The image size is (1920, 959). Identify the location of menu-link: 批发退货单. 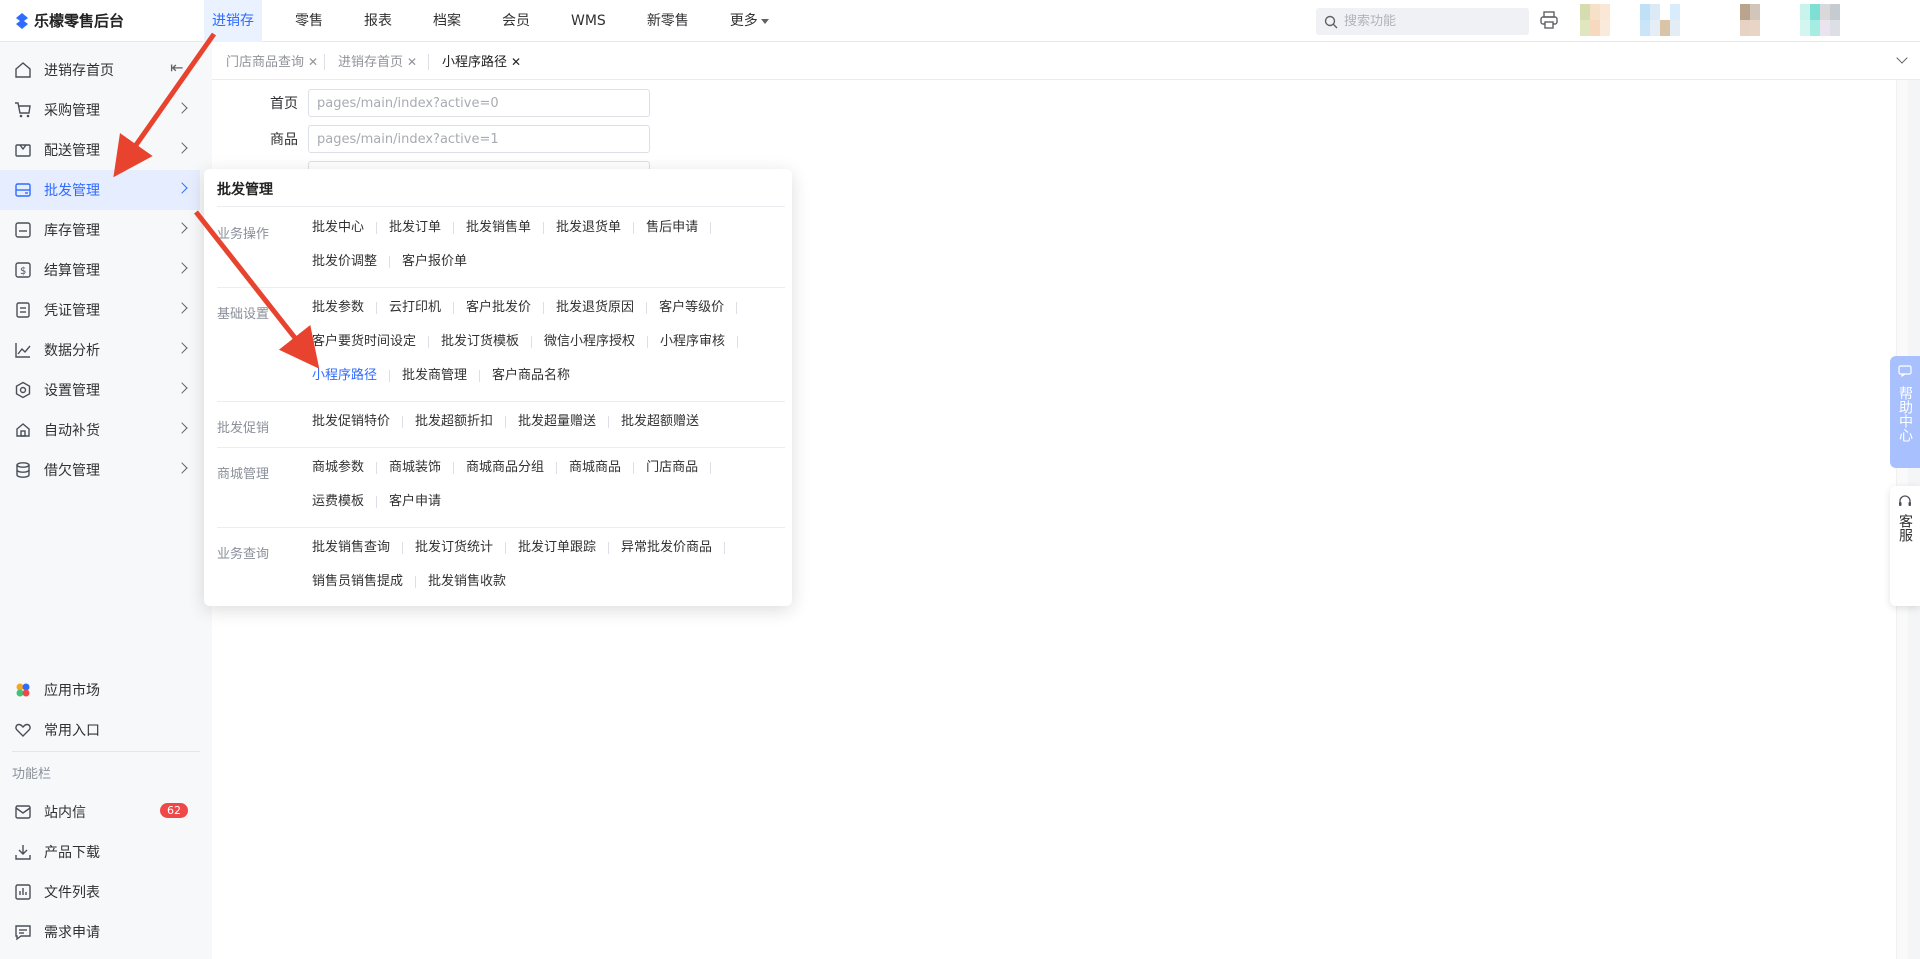
(601, 228).